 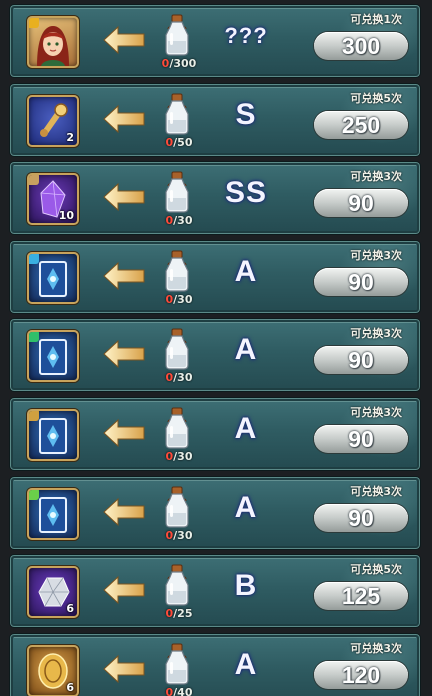 What do you see at coordinates (53, 42) in the screenshot?
I see `hero-portrait-slot` at bounding box center [53, 42].